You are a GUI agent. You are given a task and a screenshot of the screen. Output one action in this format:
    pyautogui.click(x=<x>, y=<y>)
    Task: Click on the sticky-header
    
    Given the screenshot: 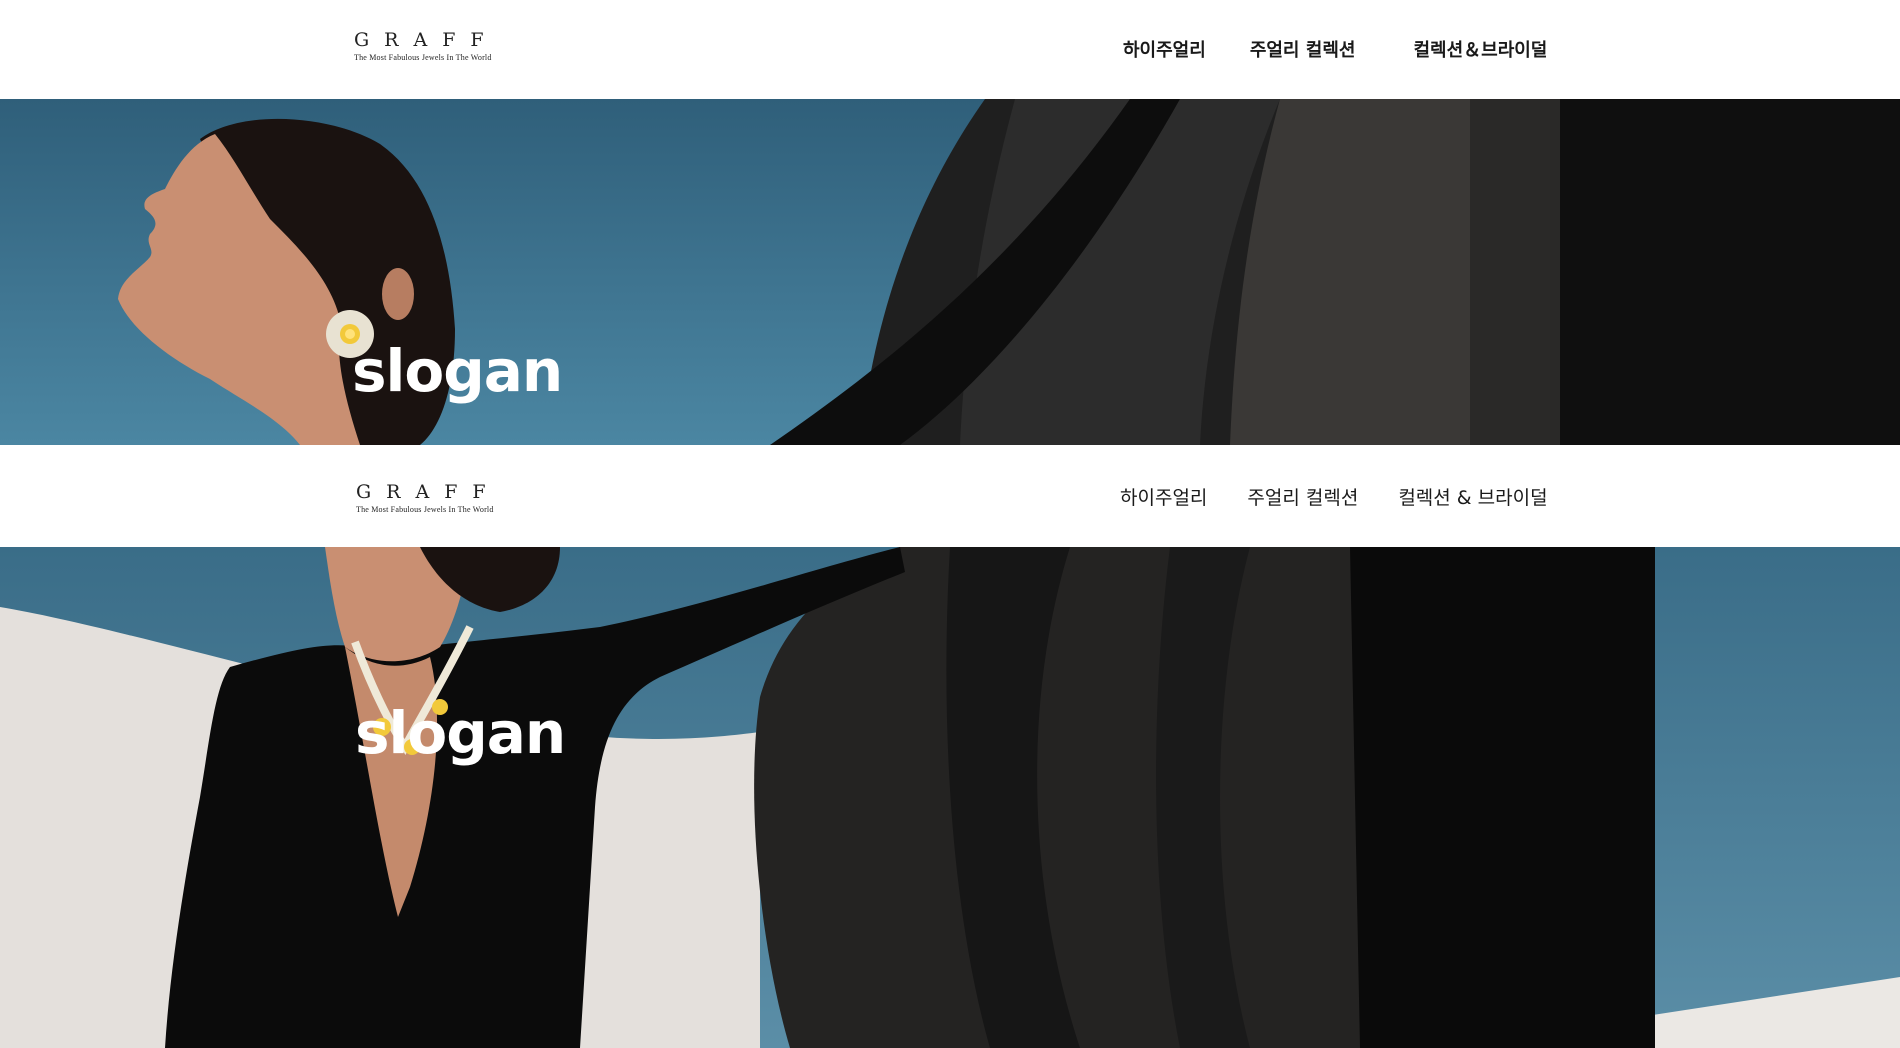 What is the action you would take?
    pyautogui.click(x=950, y=496)
    